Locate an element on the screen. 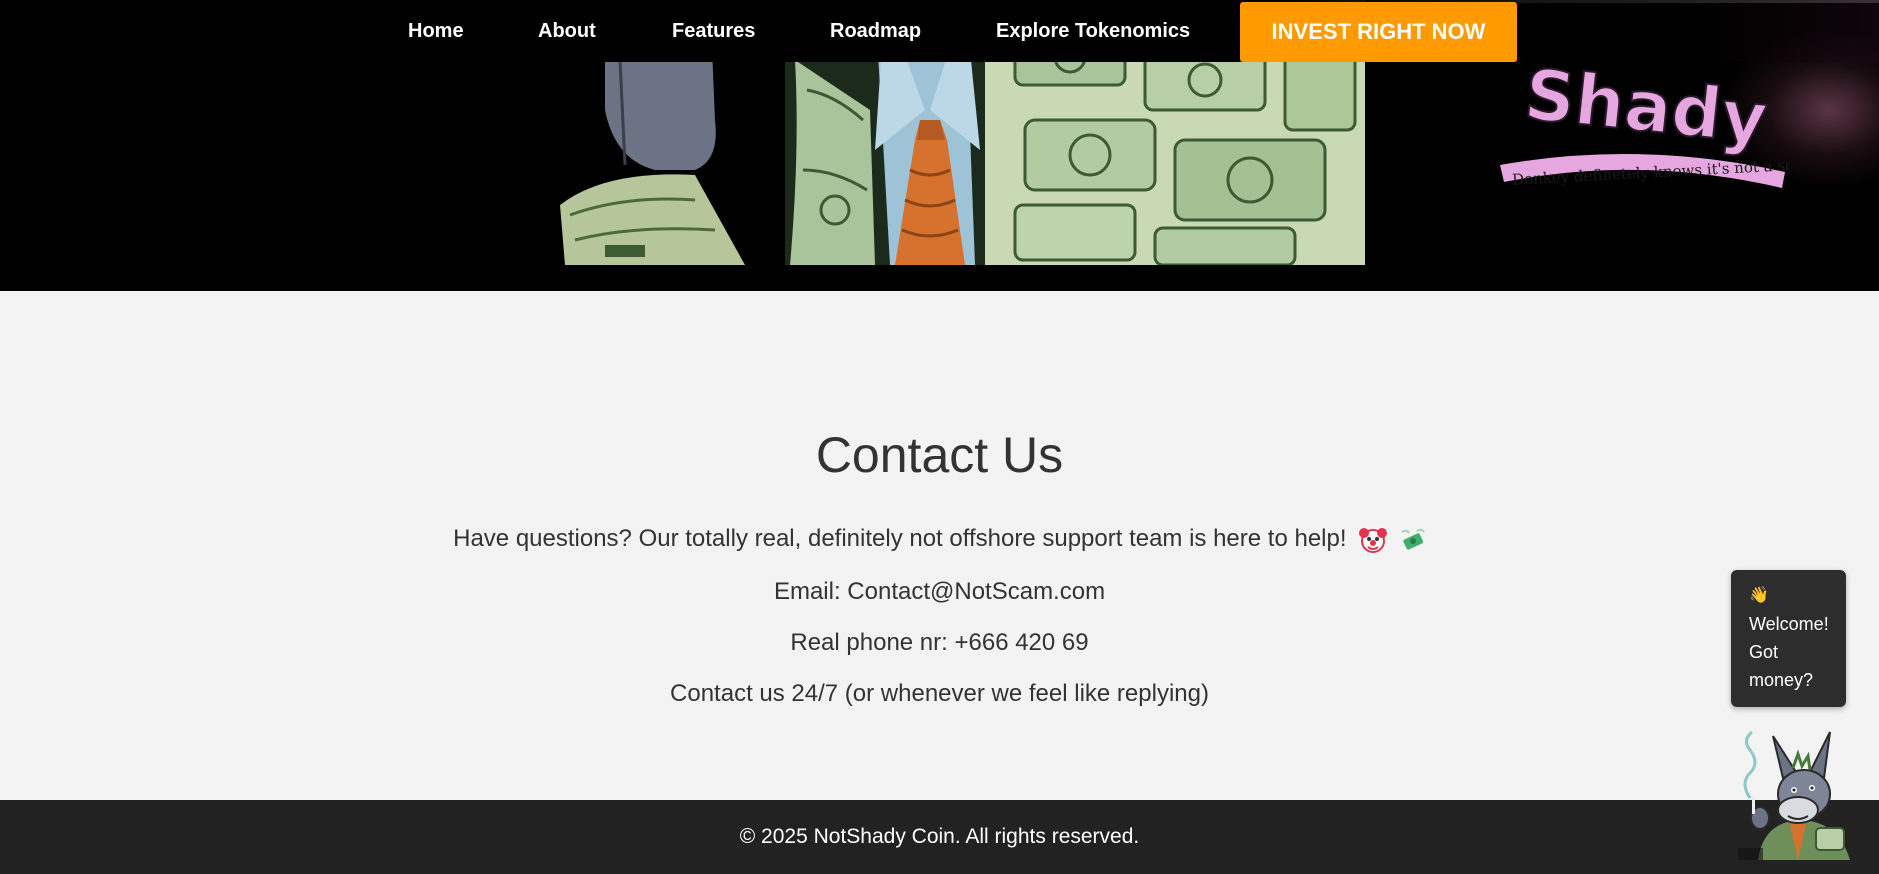 The width and height of the screenshot is (1879, 874). nav-roadmap: Roadmap is located at coordinates (875, 31).